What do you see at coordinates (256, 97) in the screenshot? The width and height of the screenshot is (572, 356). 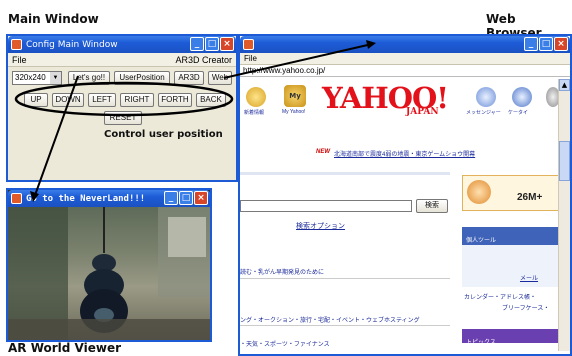 I see `nav-icon-whatsnew` at bounding box center [256, 97].